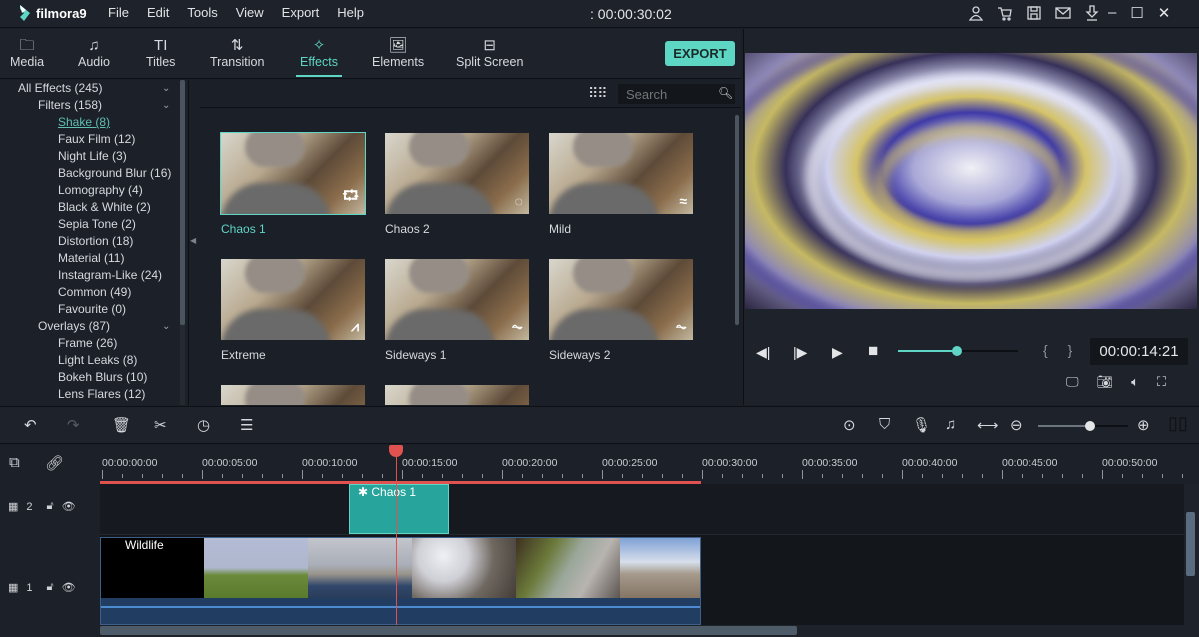  Describe the element at coordinates (114, 173) in the screenshot. I see `sidebar-item: Background Blur (16)` at that location.